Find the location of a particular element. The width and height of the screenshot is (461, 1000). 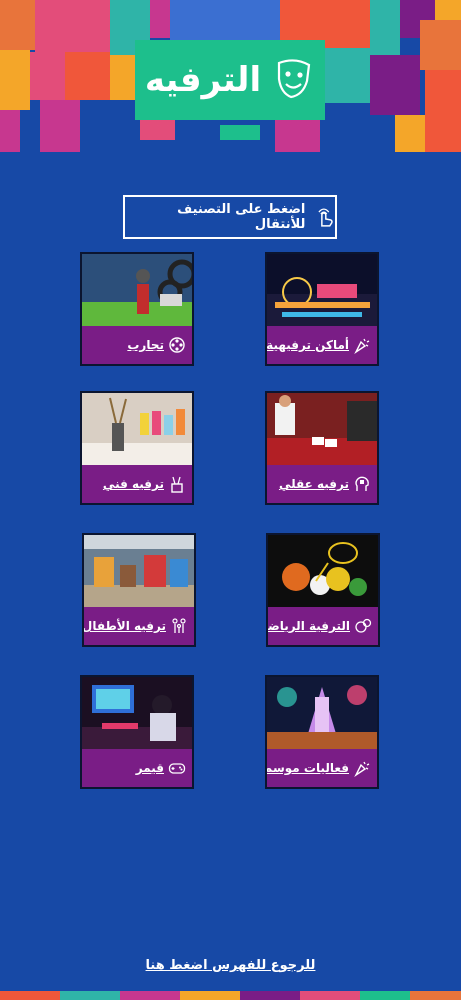

card-gamer: قيمر is located at coordinates (137, 732).